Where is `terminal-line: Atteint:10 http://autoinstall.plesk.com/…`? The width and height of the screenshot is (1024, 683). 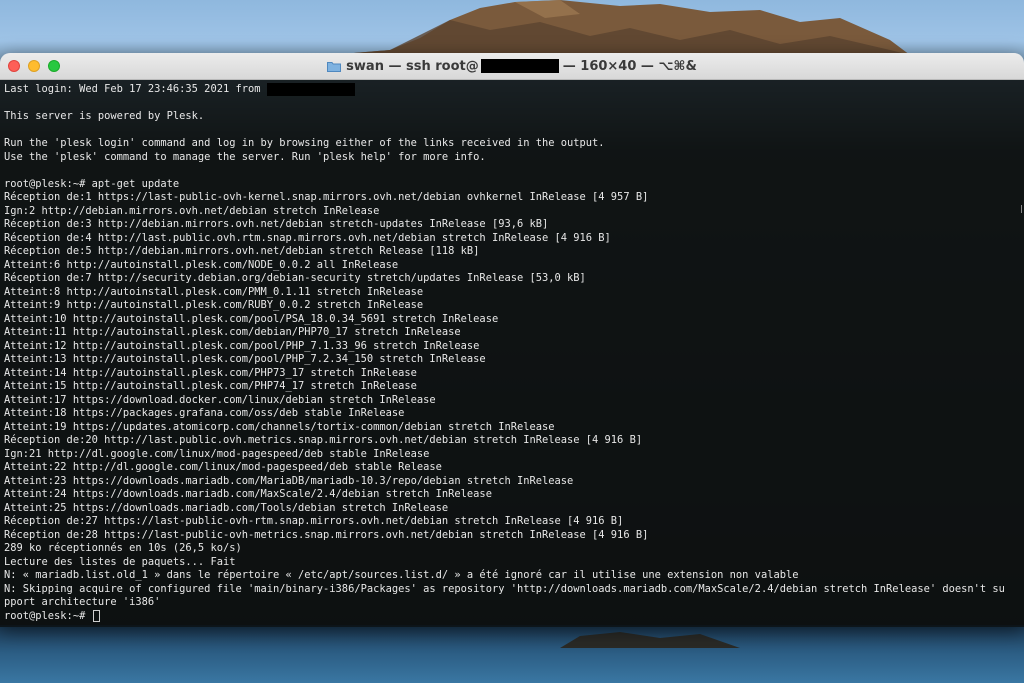
terminal-line: Atteint:10 http://autoinstall.plesk.com/… is located at coordinates (251, 318).